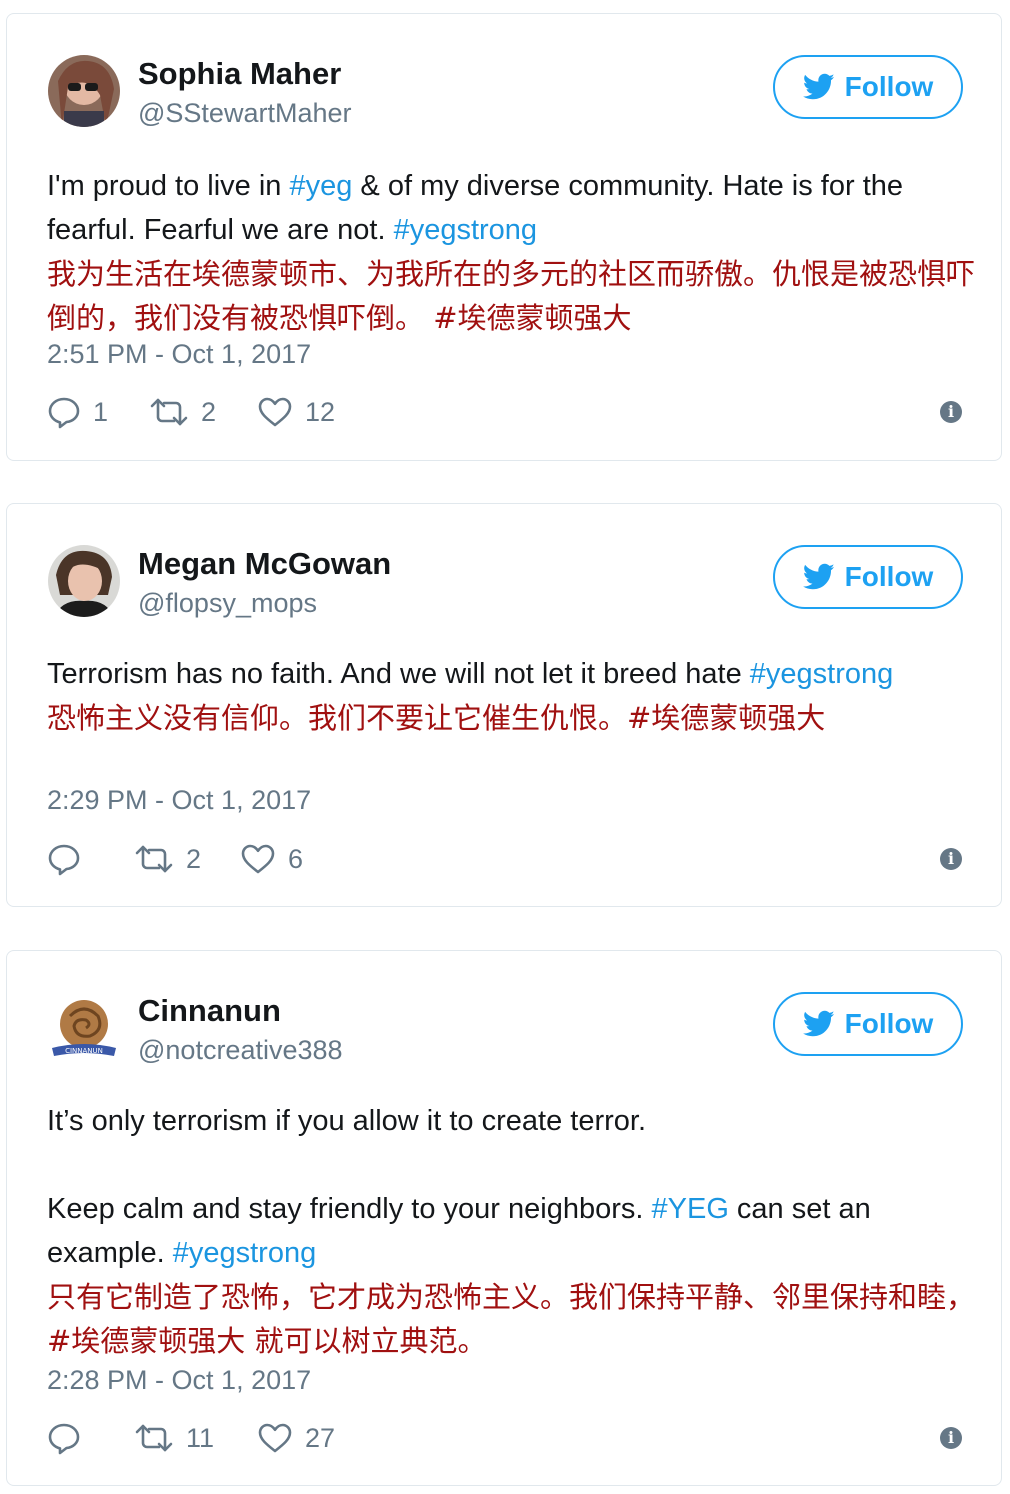 The width and height of the screenshot is (1010, 1494). I want to click on like-count: 12, so click(320, 411).